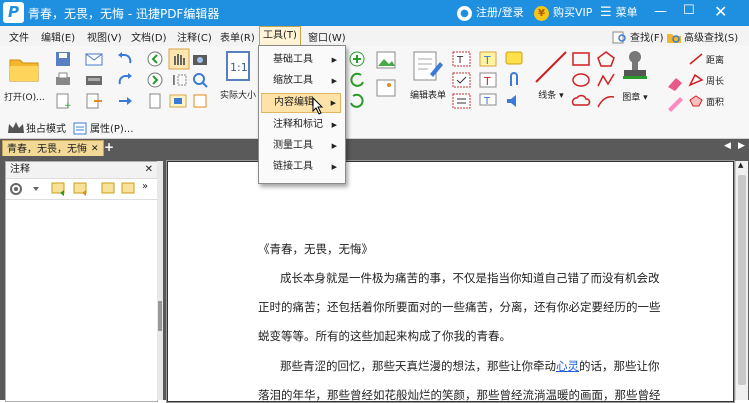  Describe the element at coordinates (95, 80) in the screenshot. I see `scan-icon` at that location.